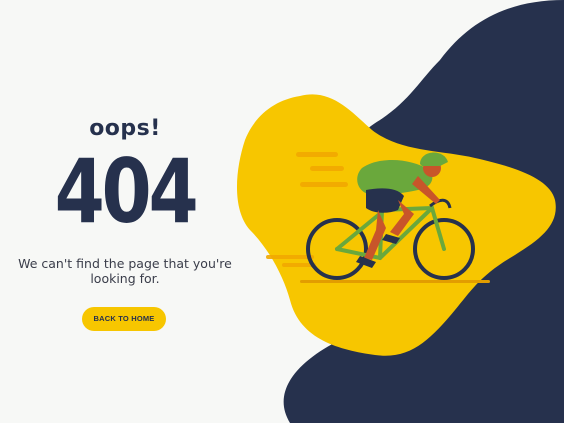 This screenshot has width=564, height=423. What do you see at coordinates (125, 128) in the screenshot?
I see `error-heading: oops!` at bounding box center [125, 128].